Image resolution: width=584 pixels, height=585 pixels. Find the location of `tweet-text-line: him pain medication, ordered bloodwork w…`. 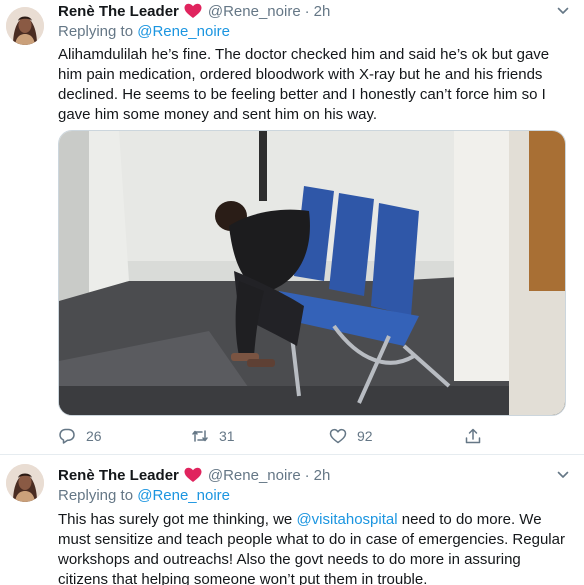

tweet-text-line: him pain medication, ordered bloodwork w… is located at coordinates (300, 74).